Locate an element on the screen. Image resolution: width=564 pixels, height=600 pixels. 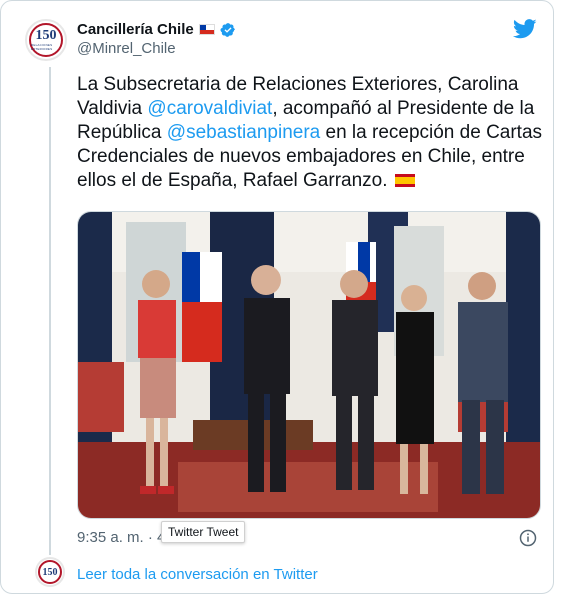
spain-flag-icon is located at coordinates (404, 180).